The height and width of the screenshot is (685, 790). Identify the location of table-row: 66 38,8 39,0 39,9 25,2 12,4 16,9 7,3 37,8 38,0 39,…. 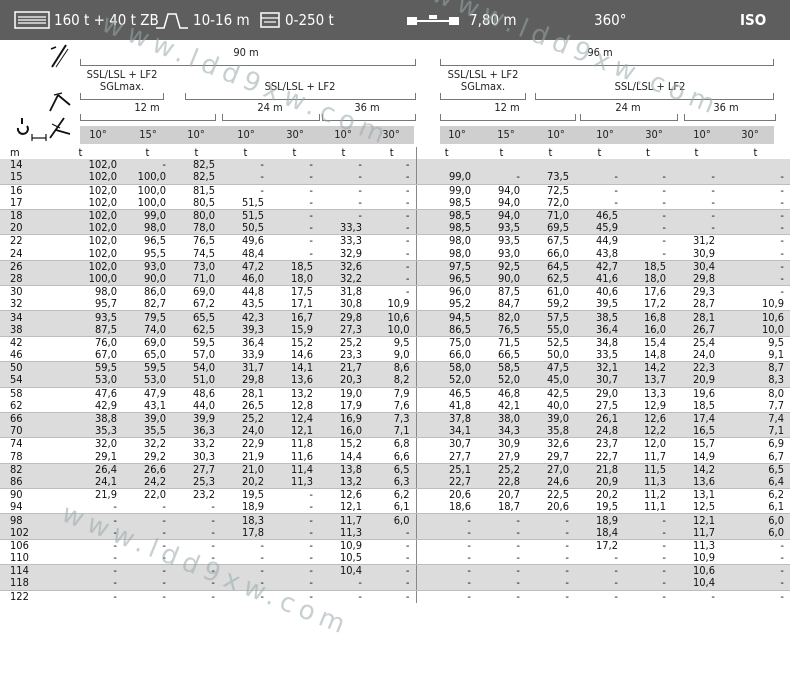
(395, 419).